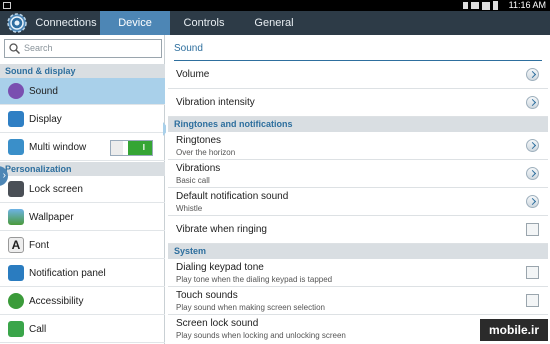  Describe the element at coordinates (514, 330) in the screenshot. I see `watermark-logo: mobile.ir` at that location.